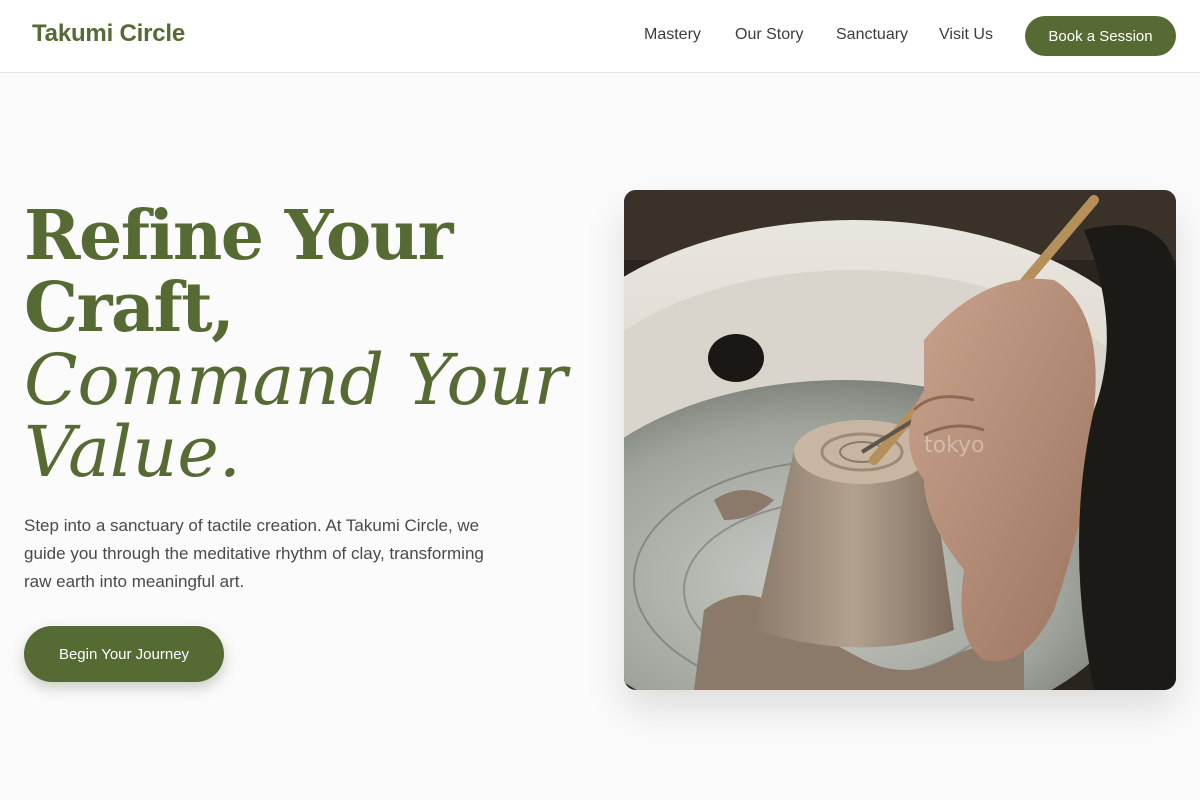 The image size is (1200, 800). Describe the element at coordinates (966, 35) in the screenshot. I see `nav-link-visit-us: Visit Us` at that location.